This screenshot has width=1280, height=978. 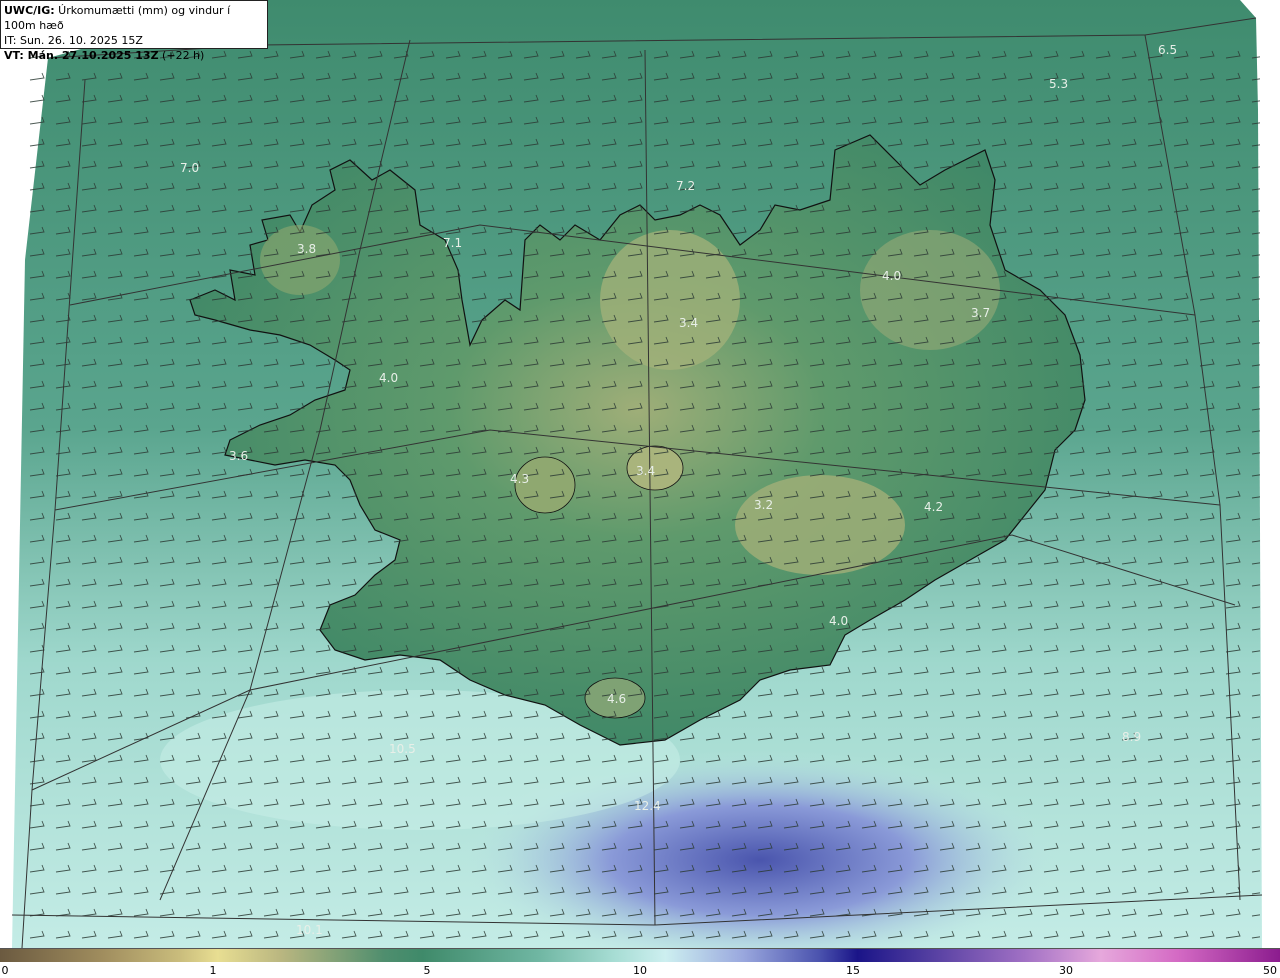 What do you see at coordinates (763, 505) in the screenshot?
I see `contour-label: 3.2` at bounding box center [763, 505].